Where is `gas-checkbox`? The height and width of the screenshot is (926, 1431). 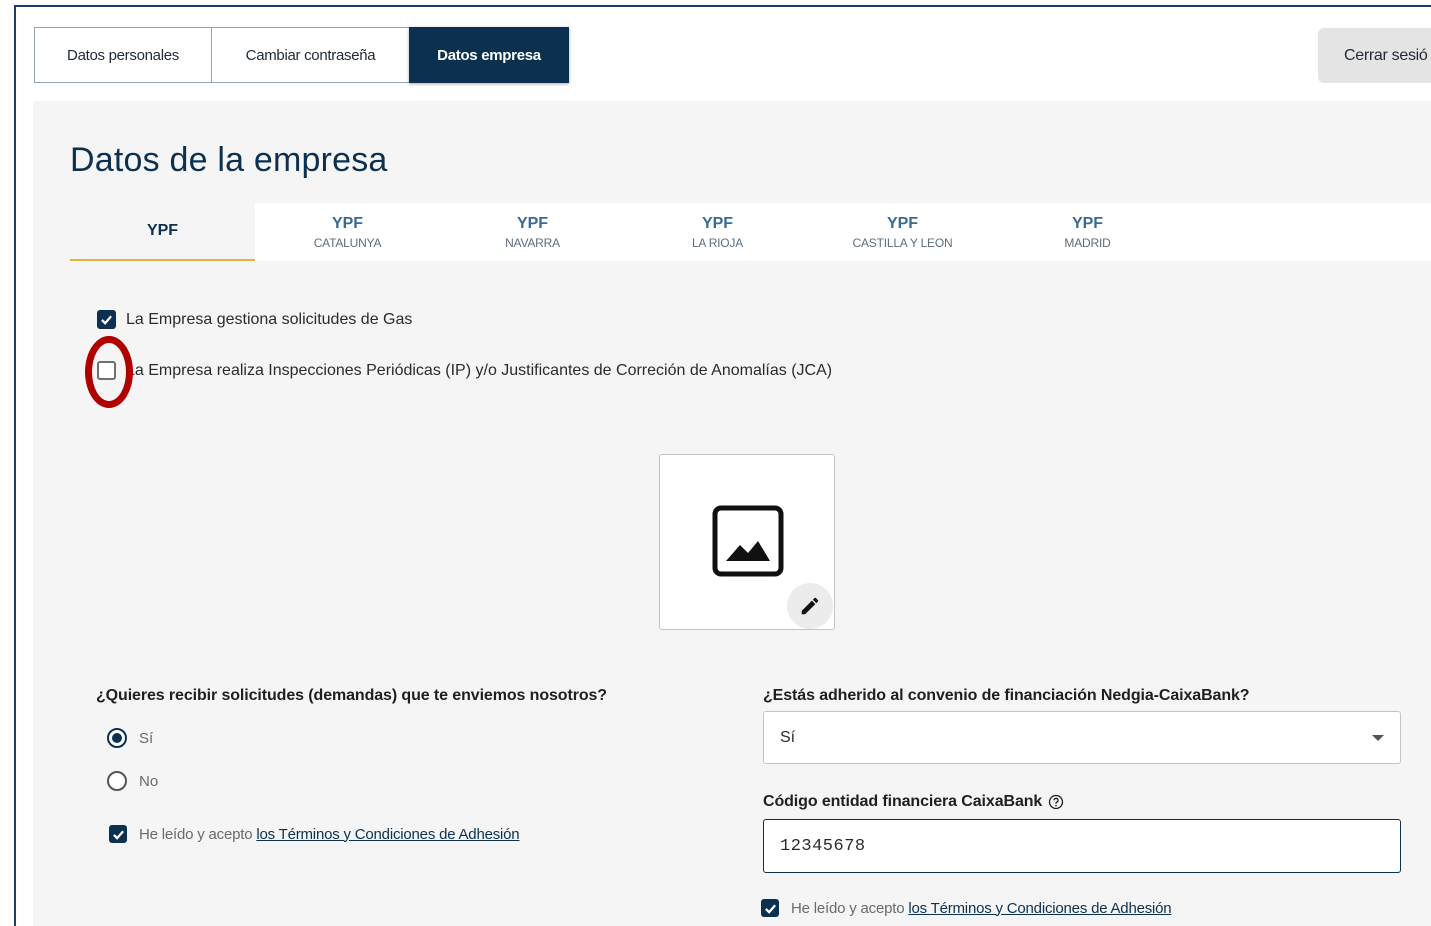
gas-checkbox is located at coordinates (106, 319).